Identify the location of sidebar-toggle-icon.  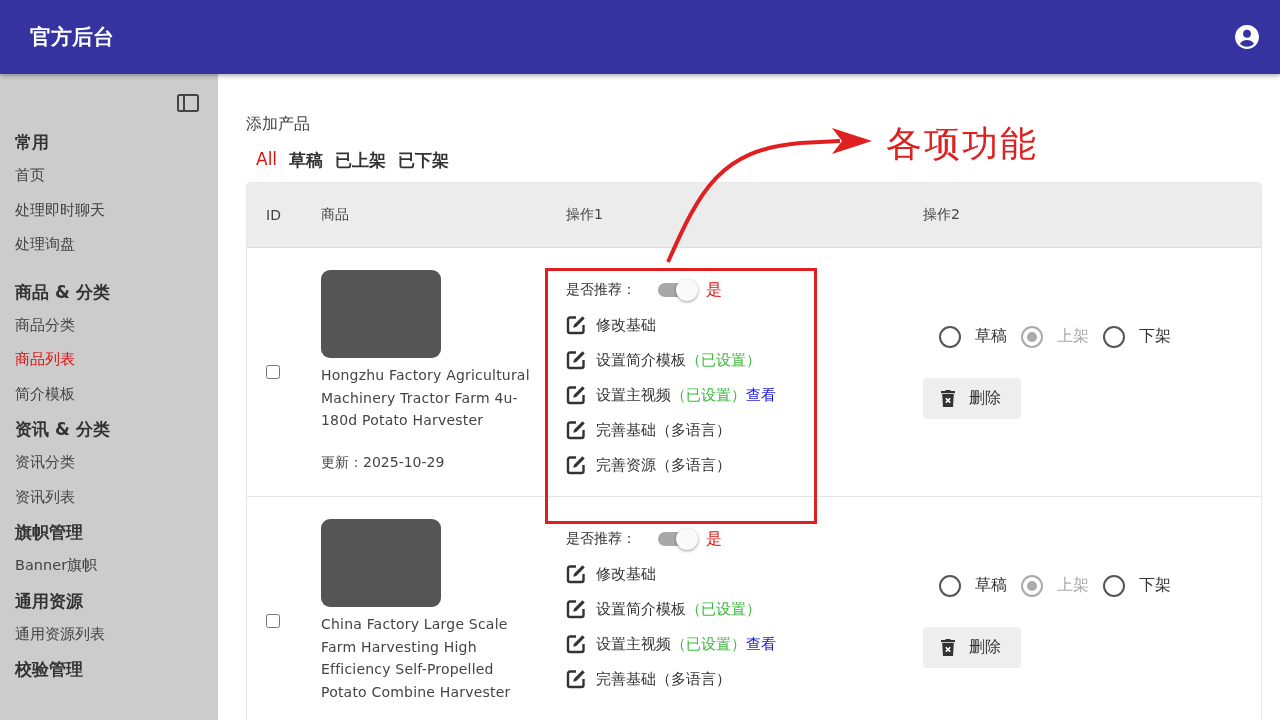
(188, 103).